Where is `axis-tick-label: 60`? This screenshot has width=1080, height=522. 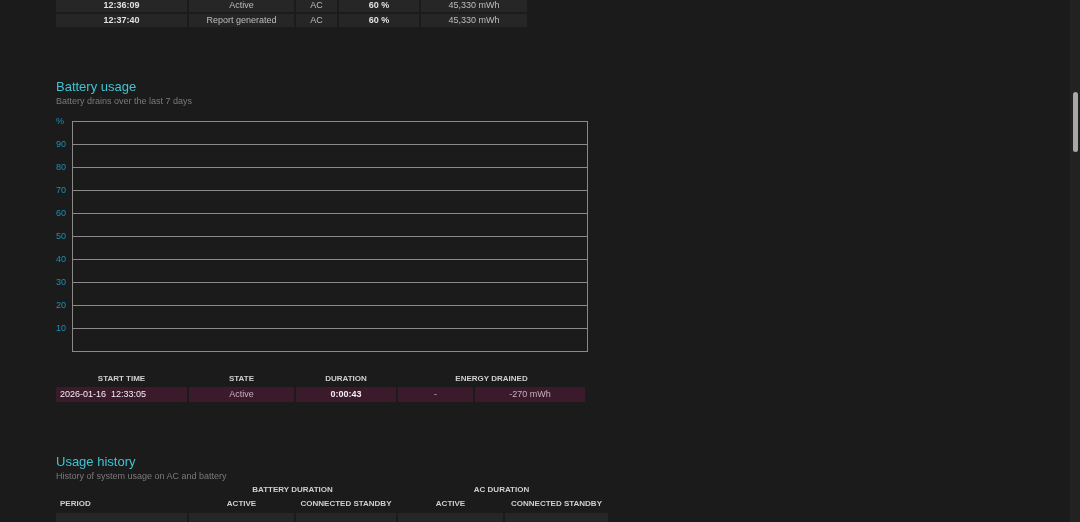
axis-tick-label: 60 is located at coordinates (61, 213).